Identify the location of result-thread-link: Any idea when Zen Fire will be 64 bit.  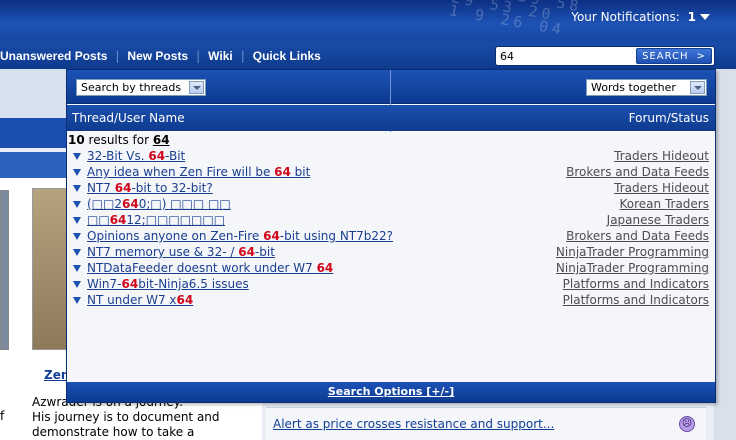
(198, 172).